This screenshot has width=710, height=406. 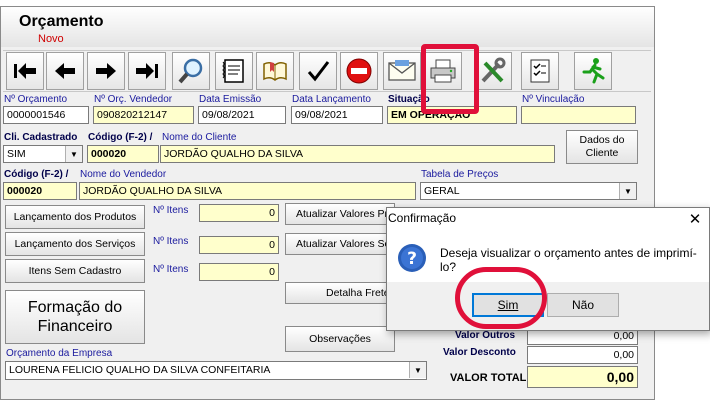 I want to click on tabela-precos-label: Tabela de Preços, so click(x=460, y=174).